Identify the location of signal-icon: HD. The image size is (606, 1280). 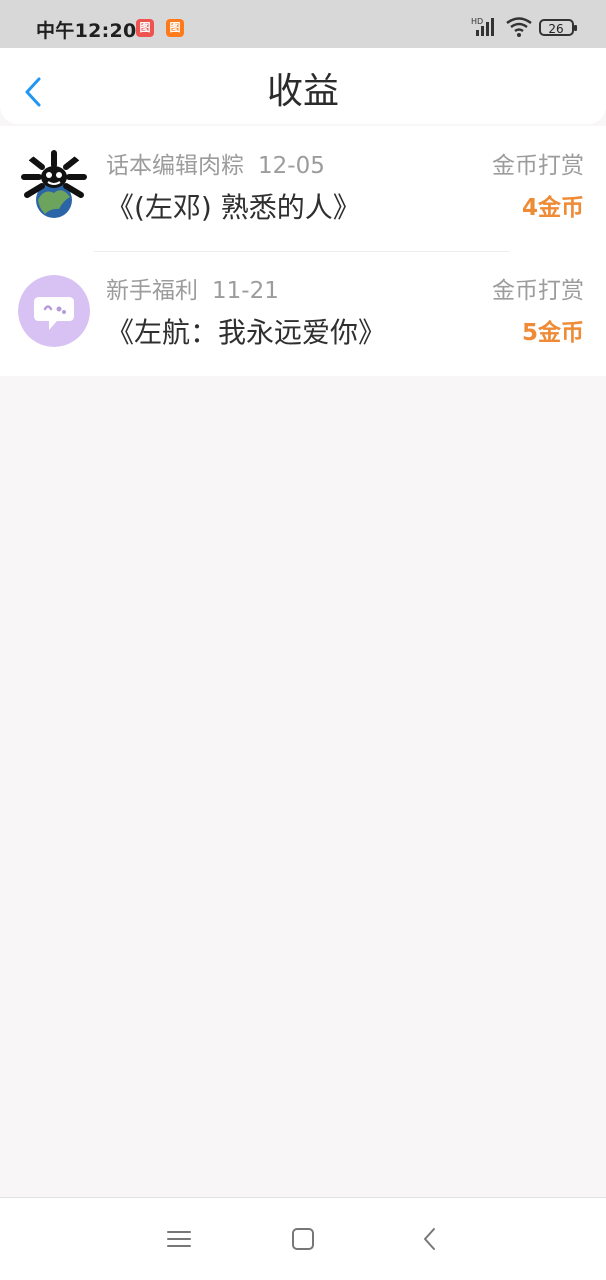
(482, 26).